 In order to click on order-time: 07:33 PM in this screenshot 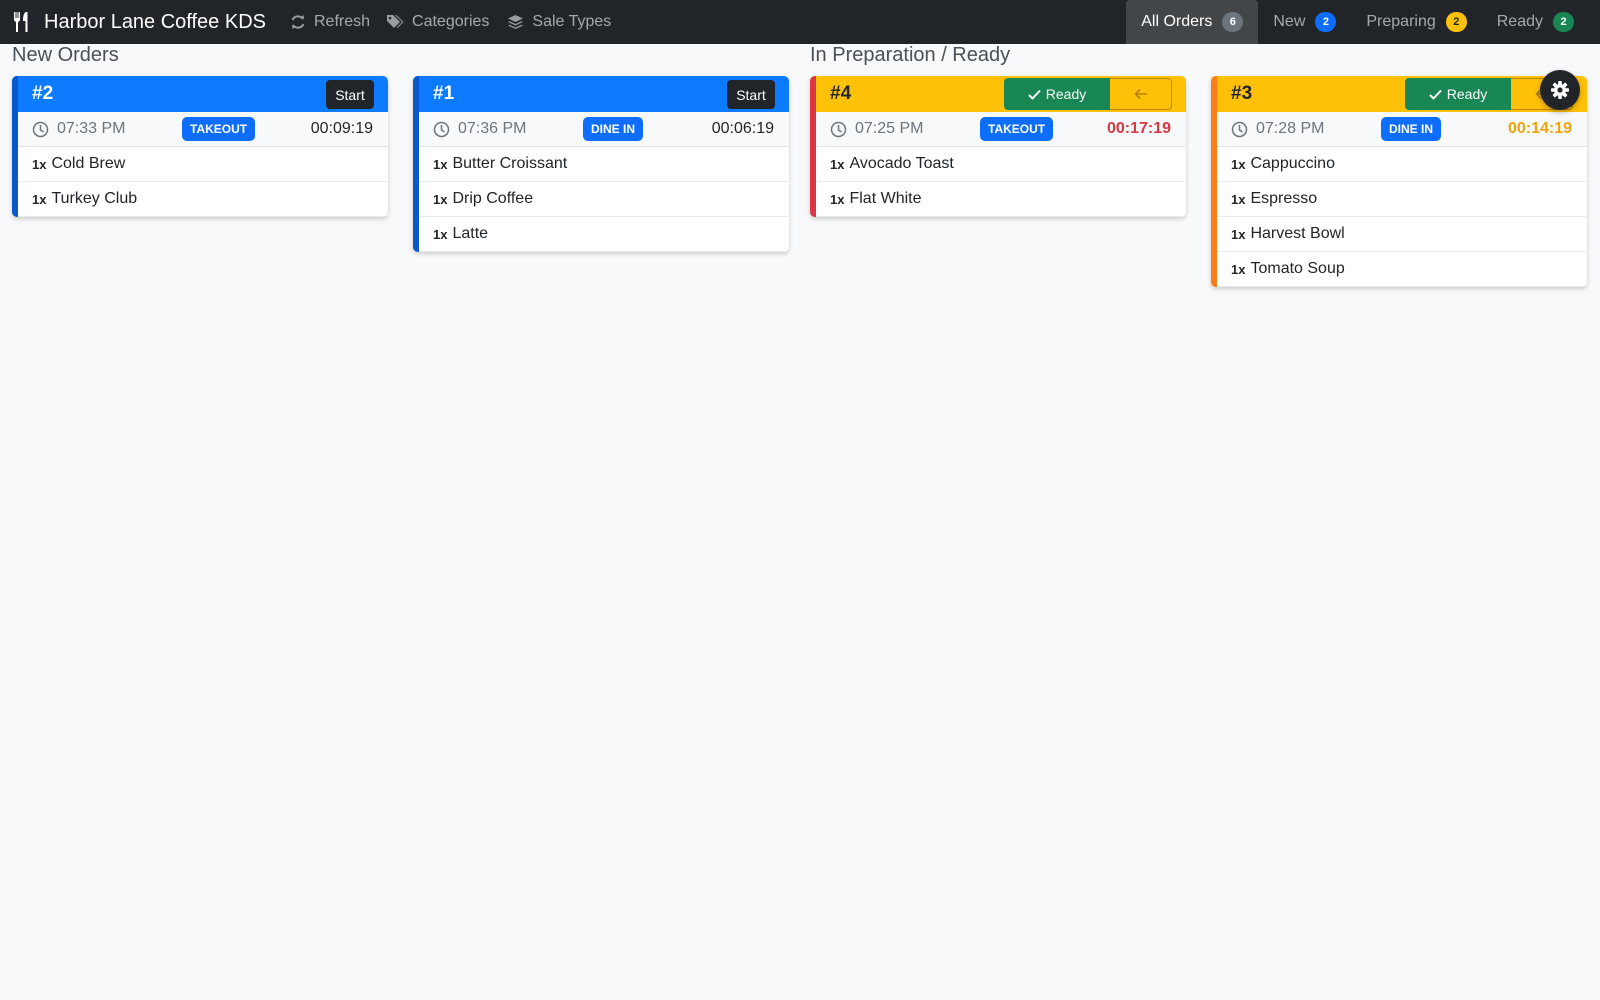, I will do `click(78, 129)`.